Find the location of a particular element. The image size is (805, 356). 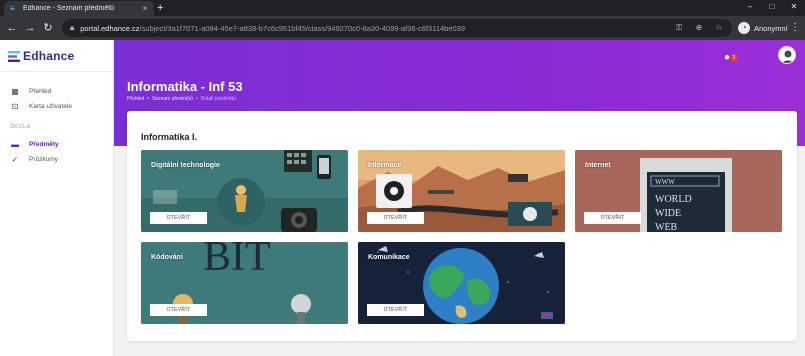

sidebar-item-user-card: ⊡ Karta uživatele is located at coordinates (41, 106).